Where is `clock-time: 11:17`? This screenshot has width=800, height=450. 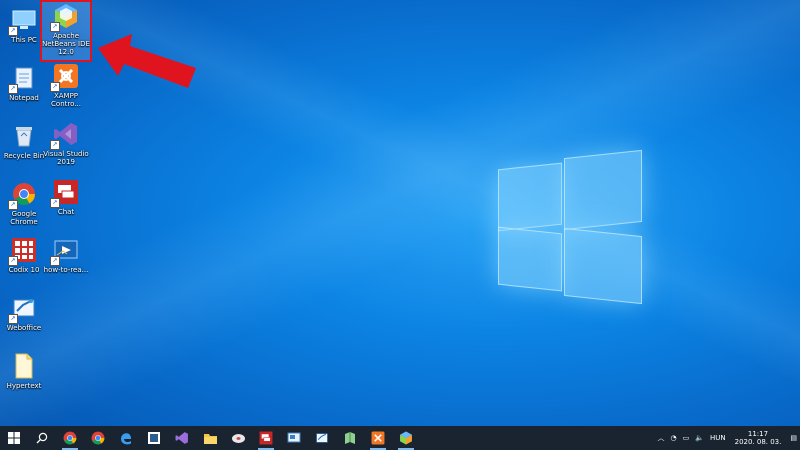
clock-time: 11:17 is located at coordinates (758, 434).